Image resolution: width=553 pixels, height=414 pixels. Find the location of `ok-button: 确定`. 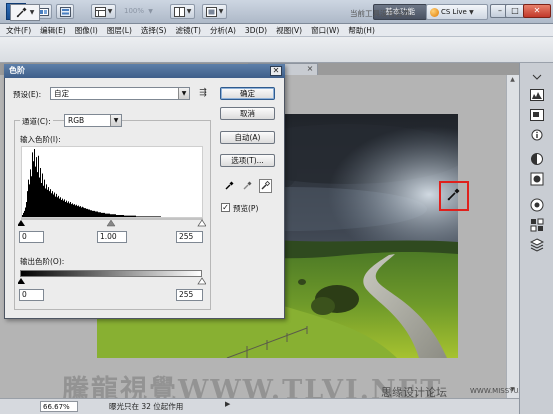

ok-button: 确定 is located at coordinates (247, 93).